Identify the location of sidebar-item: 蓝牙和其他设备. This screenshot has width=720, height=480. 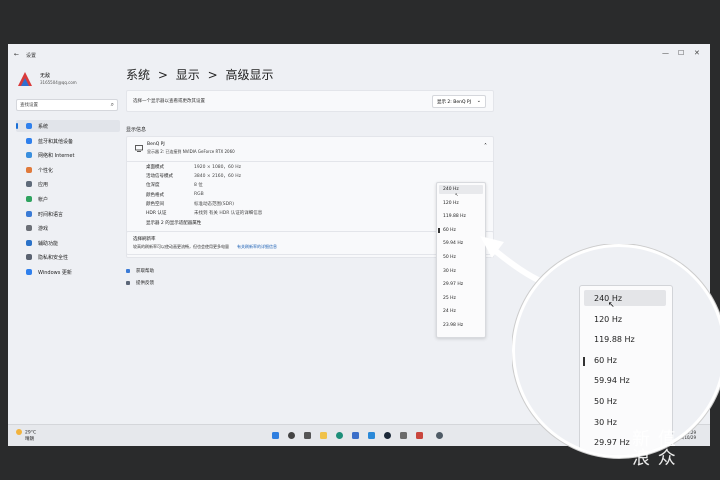
(68, 141).